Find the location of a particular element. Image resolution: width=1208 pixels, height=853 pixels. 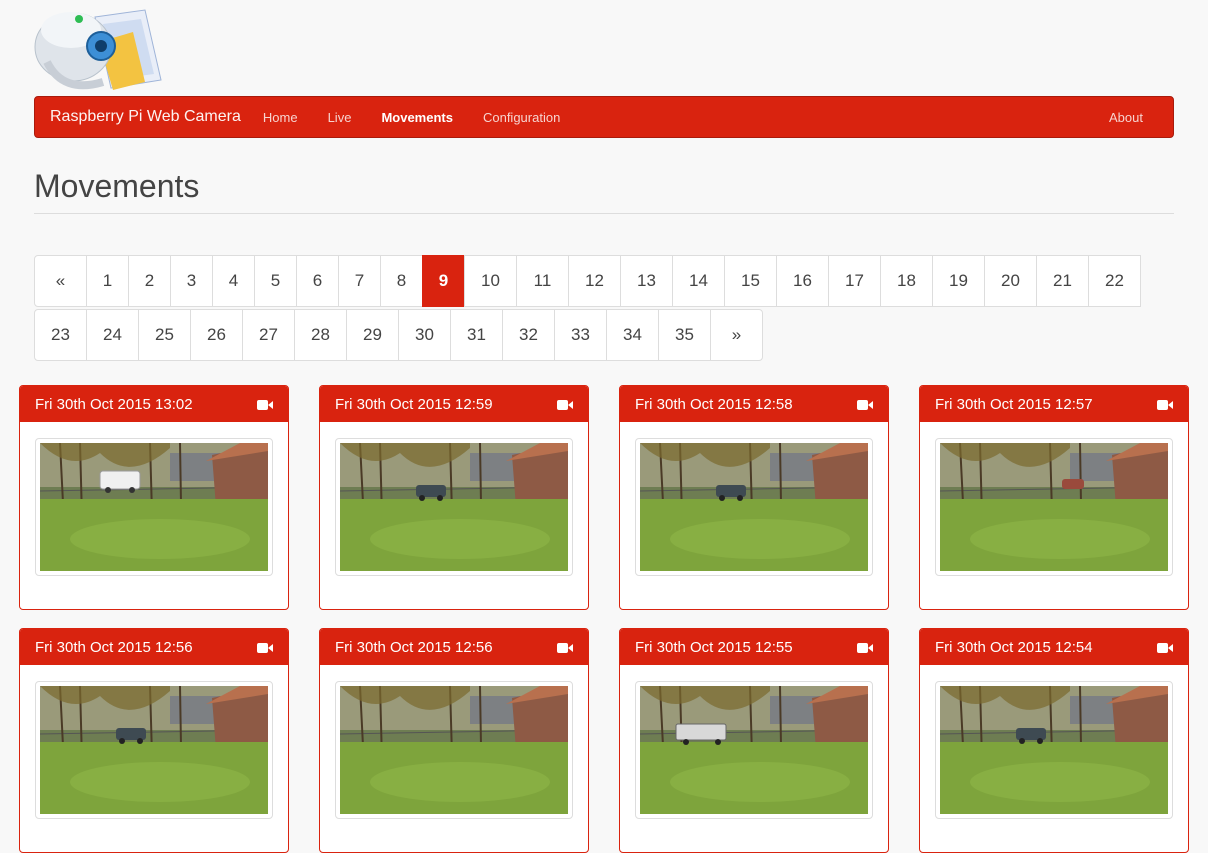

pagination-page: 20 is located at coordinates (1010, 281).